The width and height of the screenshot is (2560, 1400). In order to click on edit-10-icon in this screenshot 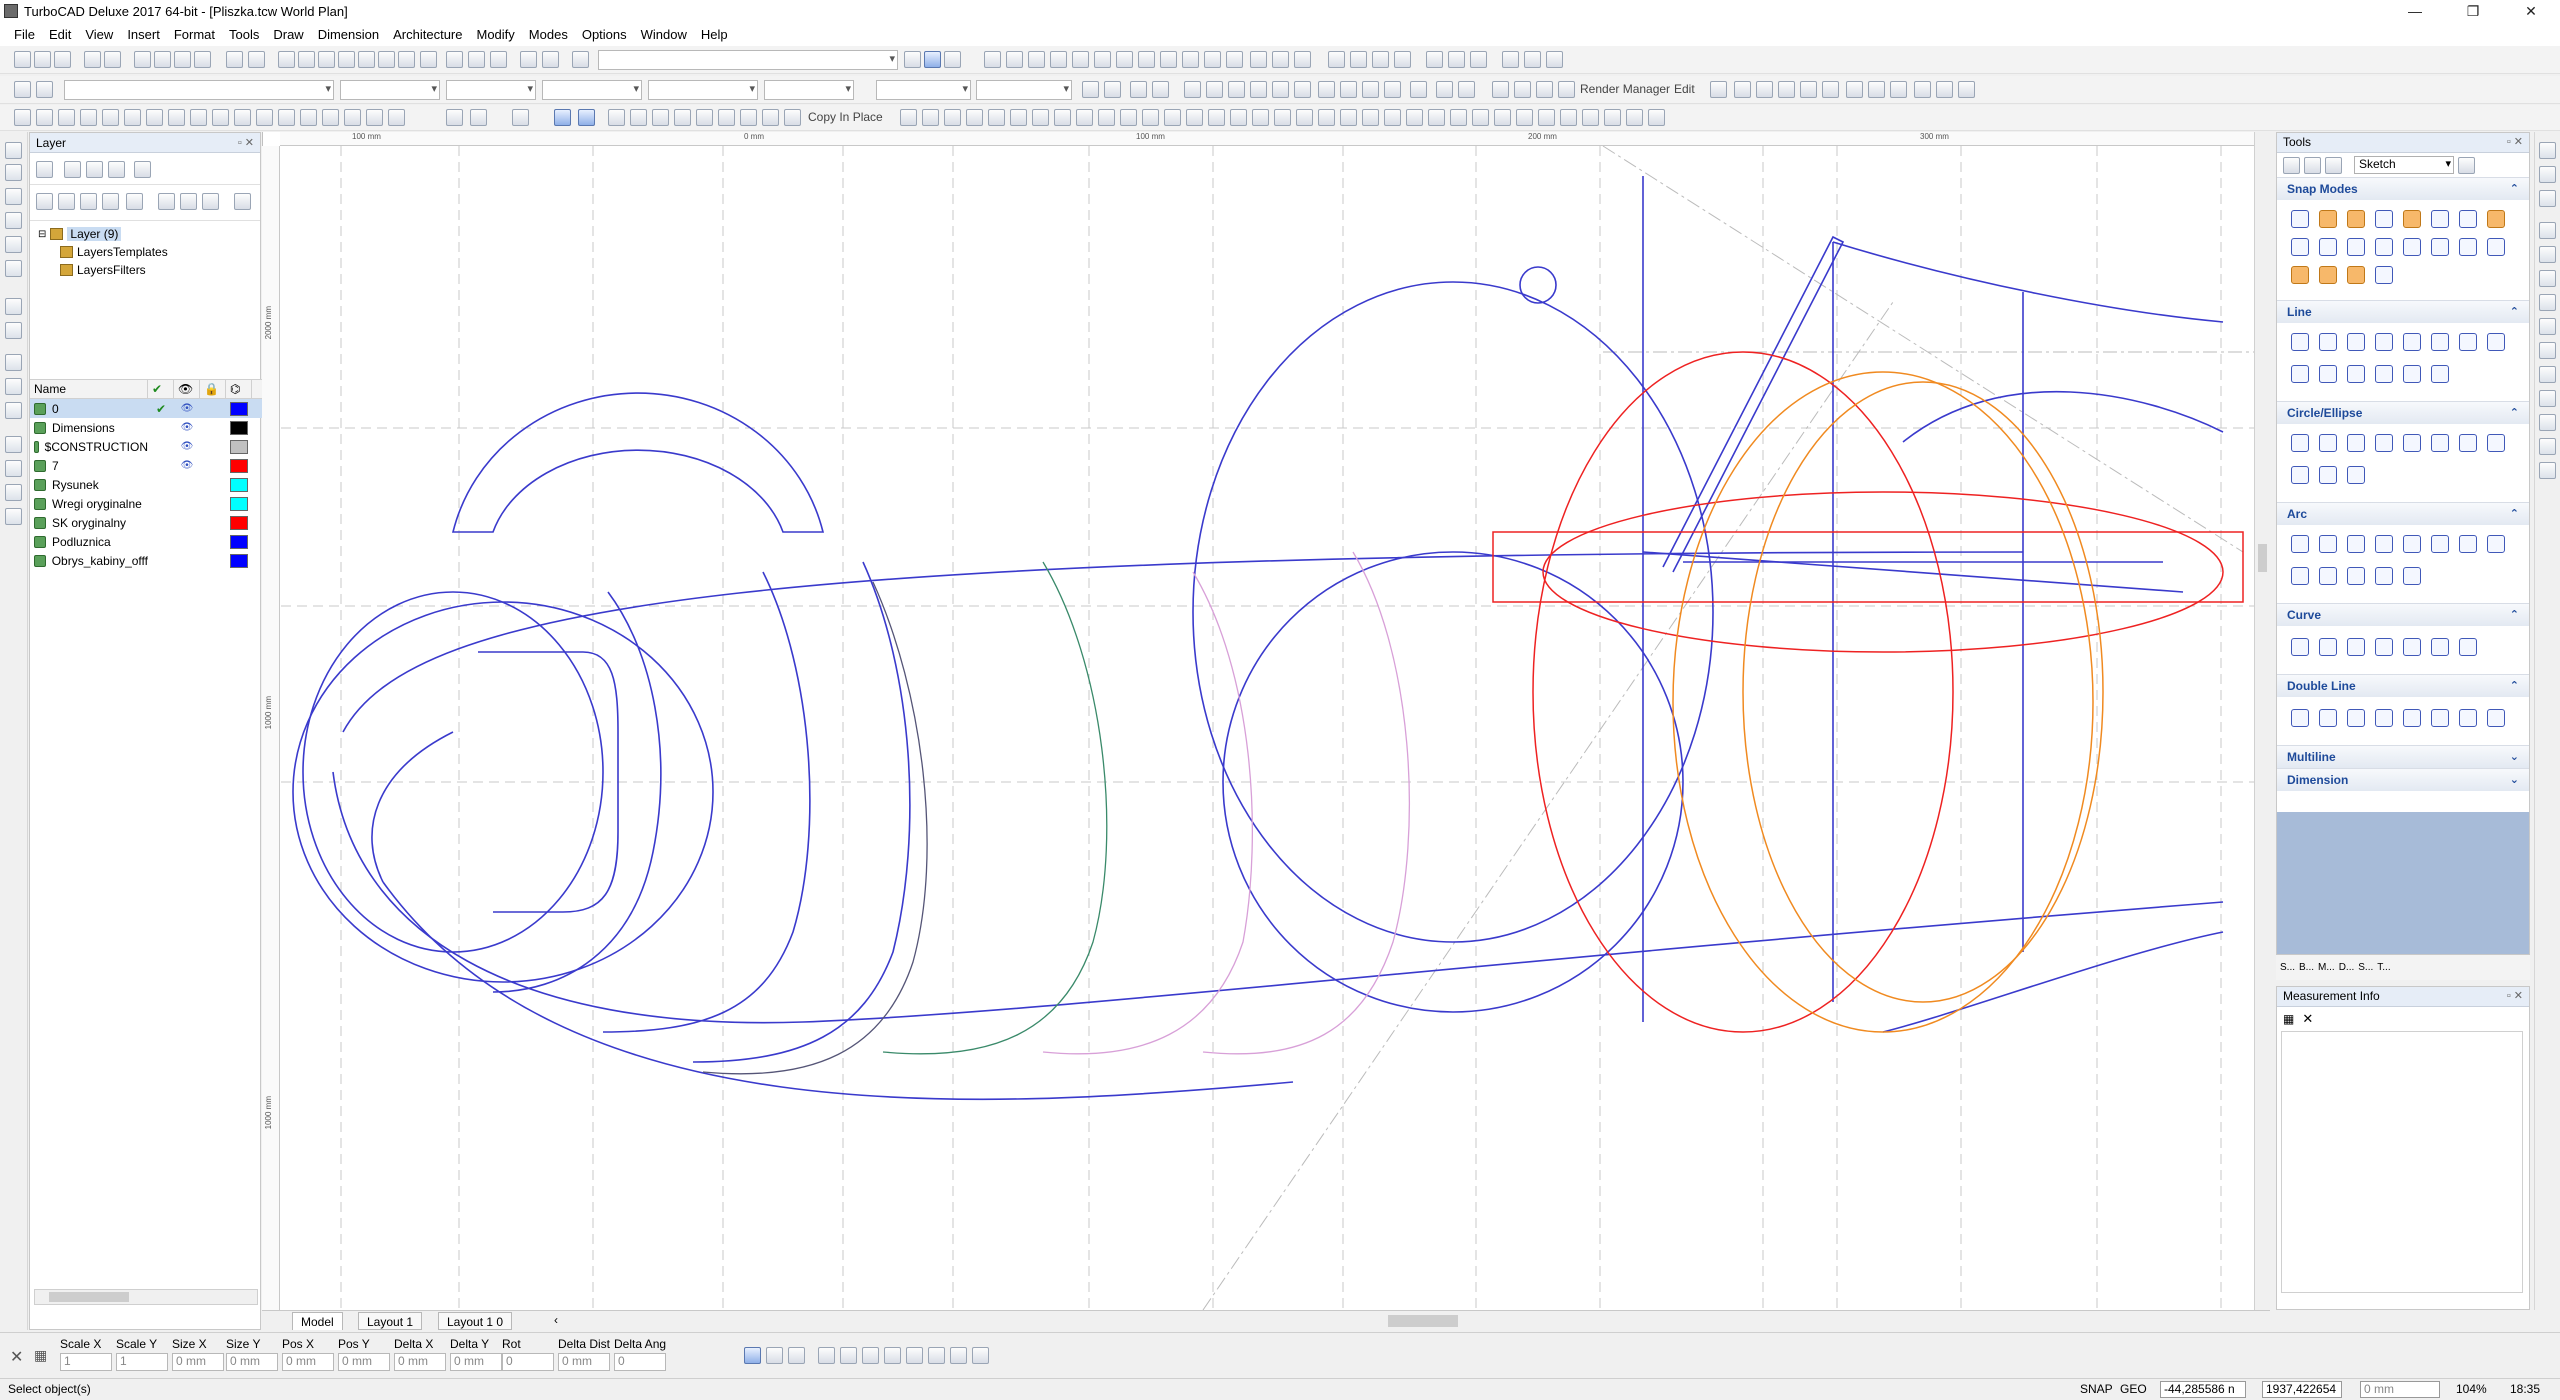, I will do `click(1922, 89)`.